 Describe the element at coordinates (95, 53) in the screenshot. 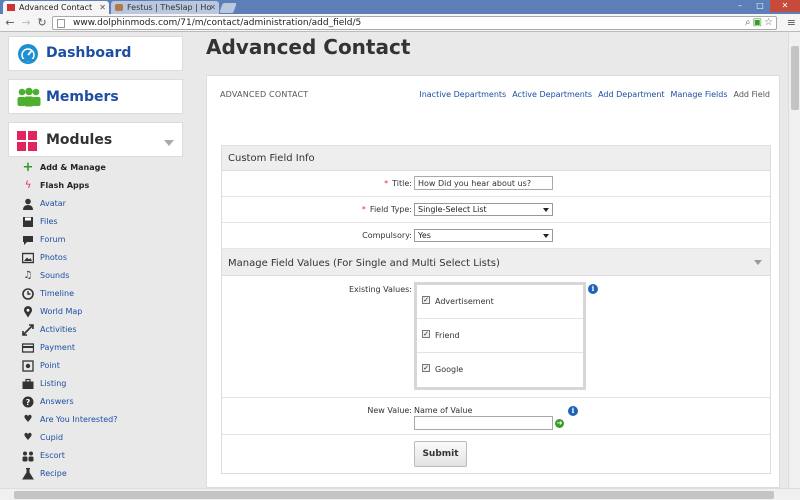

I see `sidebar-dashboard: Dashboard` at that location.